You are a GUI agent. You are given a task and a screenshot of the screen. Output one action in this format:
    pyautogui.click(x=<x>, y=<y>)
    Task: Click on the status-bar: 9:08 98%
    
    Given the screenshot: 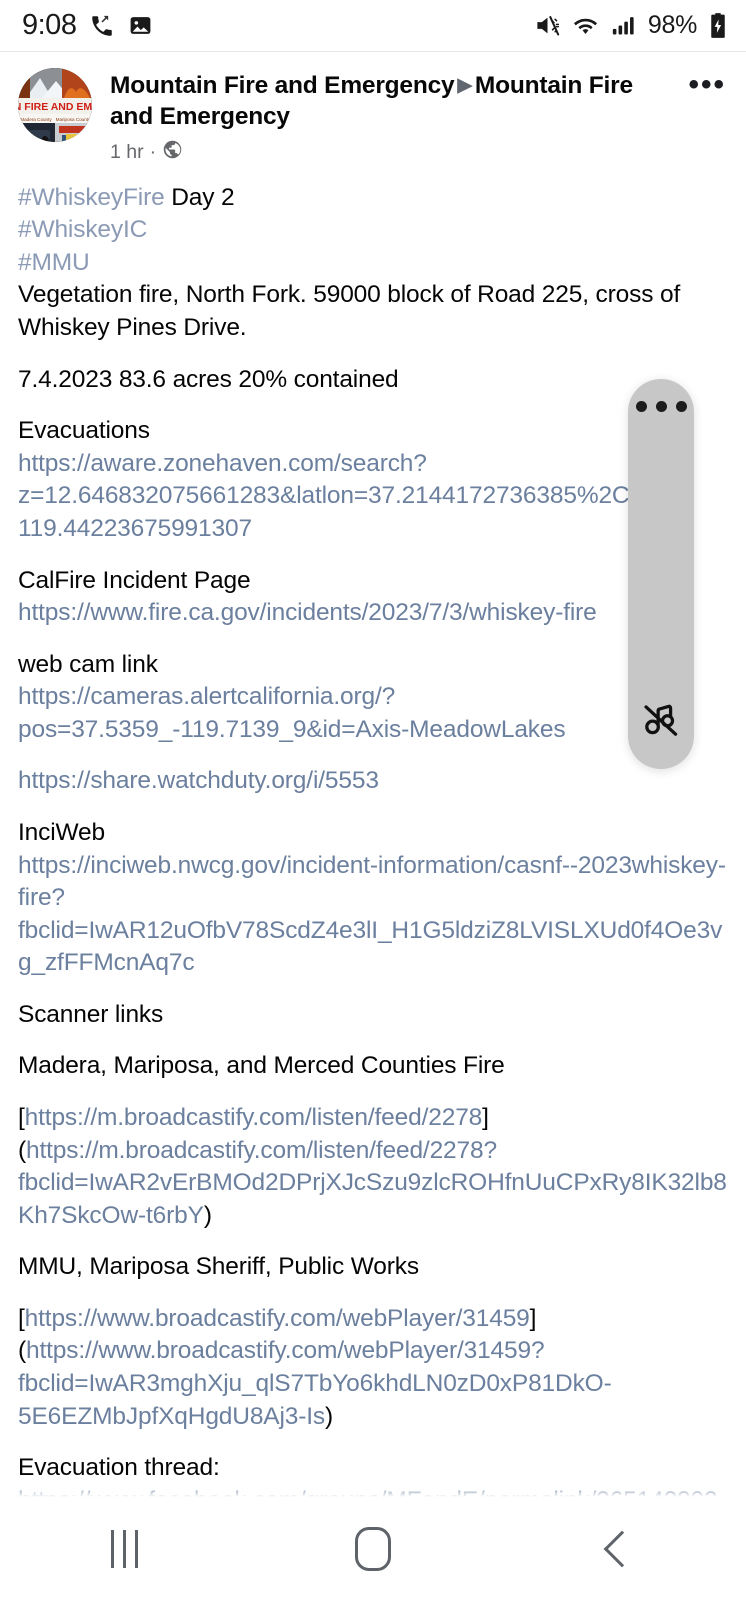 What is the action you would take?
    pyautogui.click(x=373, y=26)
    